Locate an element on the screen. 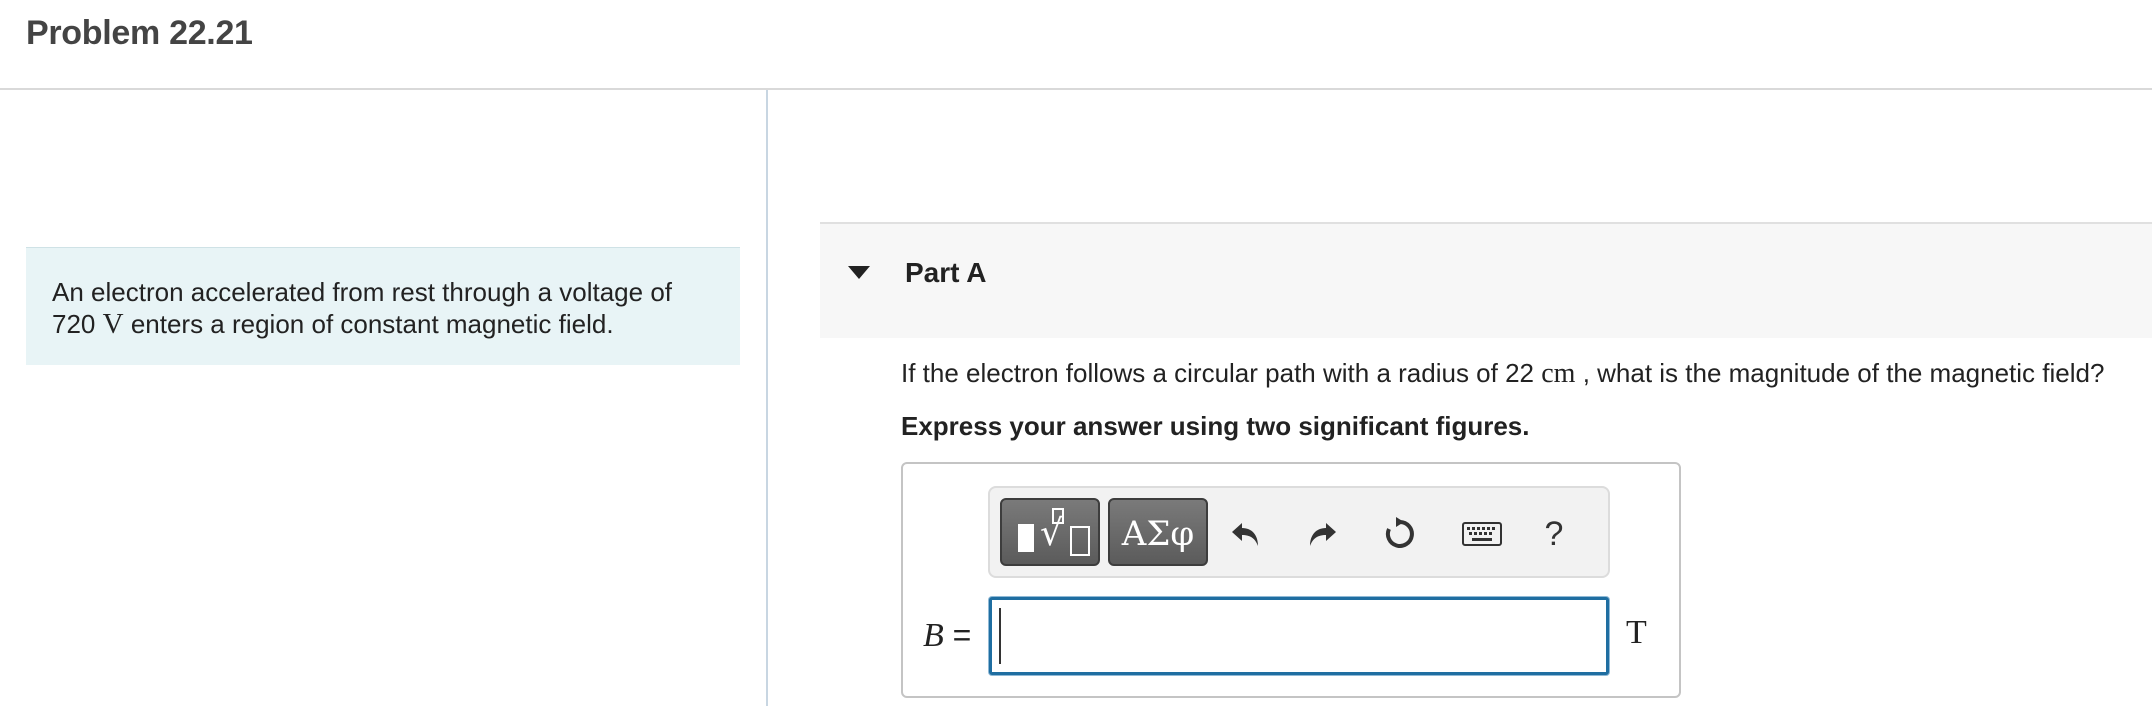 This screenshot has width=2152, height=706. part-title: Part A is located at coordinates (946, 272).